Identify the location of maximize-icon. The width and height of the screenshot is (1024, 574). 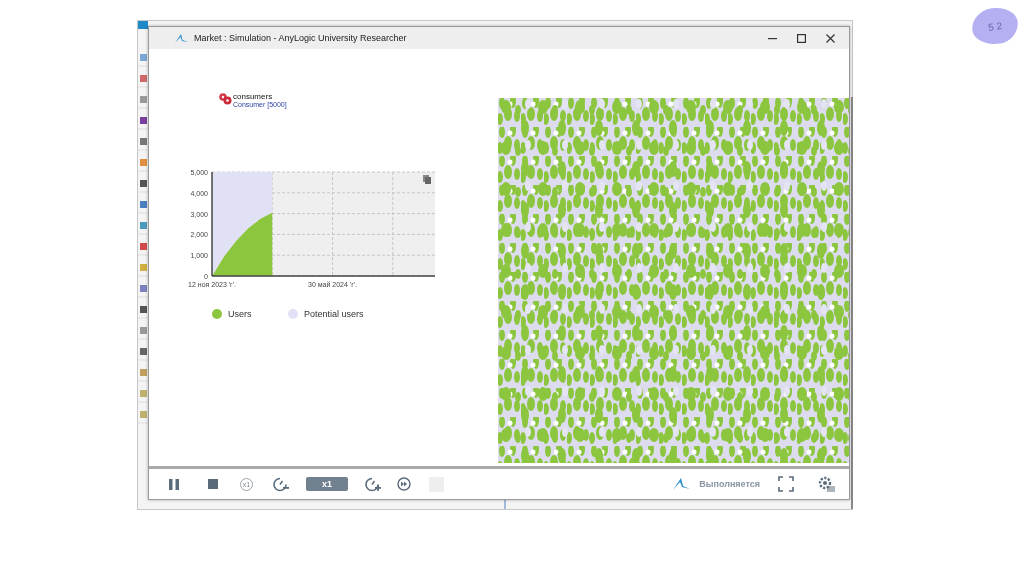
(801, 38).